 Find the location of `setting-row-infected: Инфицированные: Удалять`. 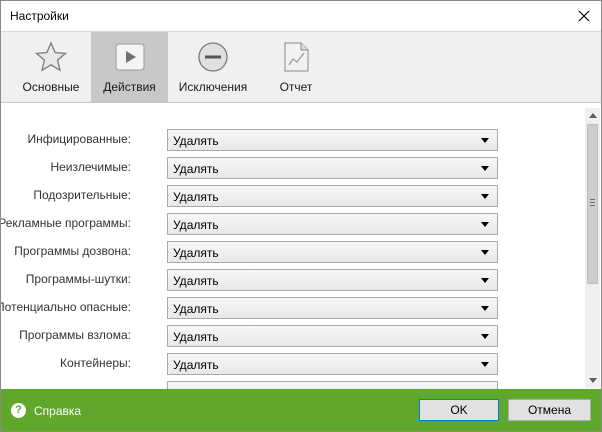

setting-row-infected: Инфицированные: Удалять is located at coordinates (291, 140).